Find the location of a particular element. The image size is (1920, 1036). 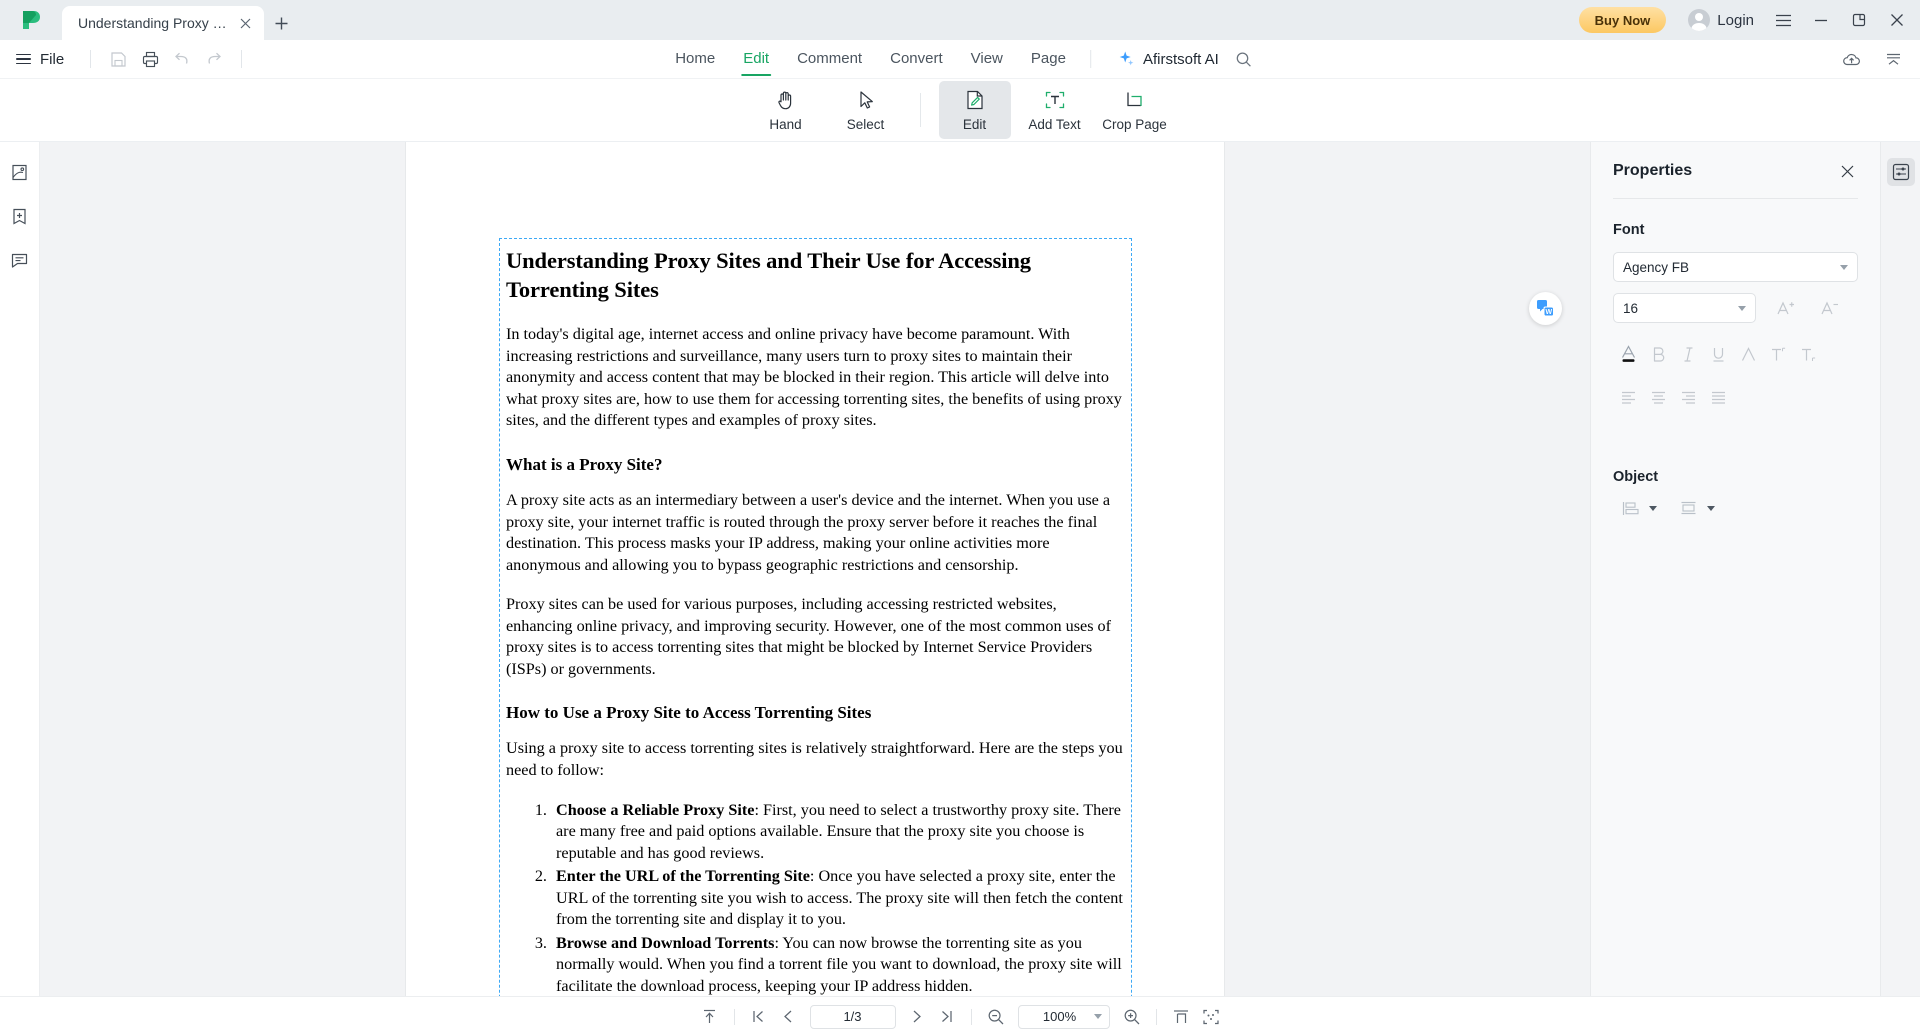

tool-hand: Hand is located at coordinates (786, 110).